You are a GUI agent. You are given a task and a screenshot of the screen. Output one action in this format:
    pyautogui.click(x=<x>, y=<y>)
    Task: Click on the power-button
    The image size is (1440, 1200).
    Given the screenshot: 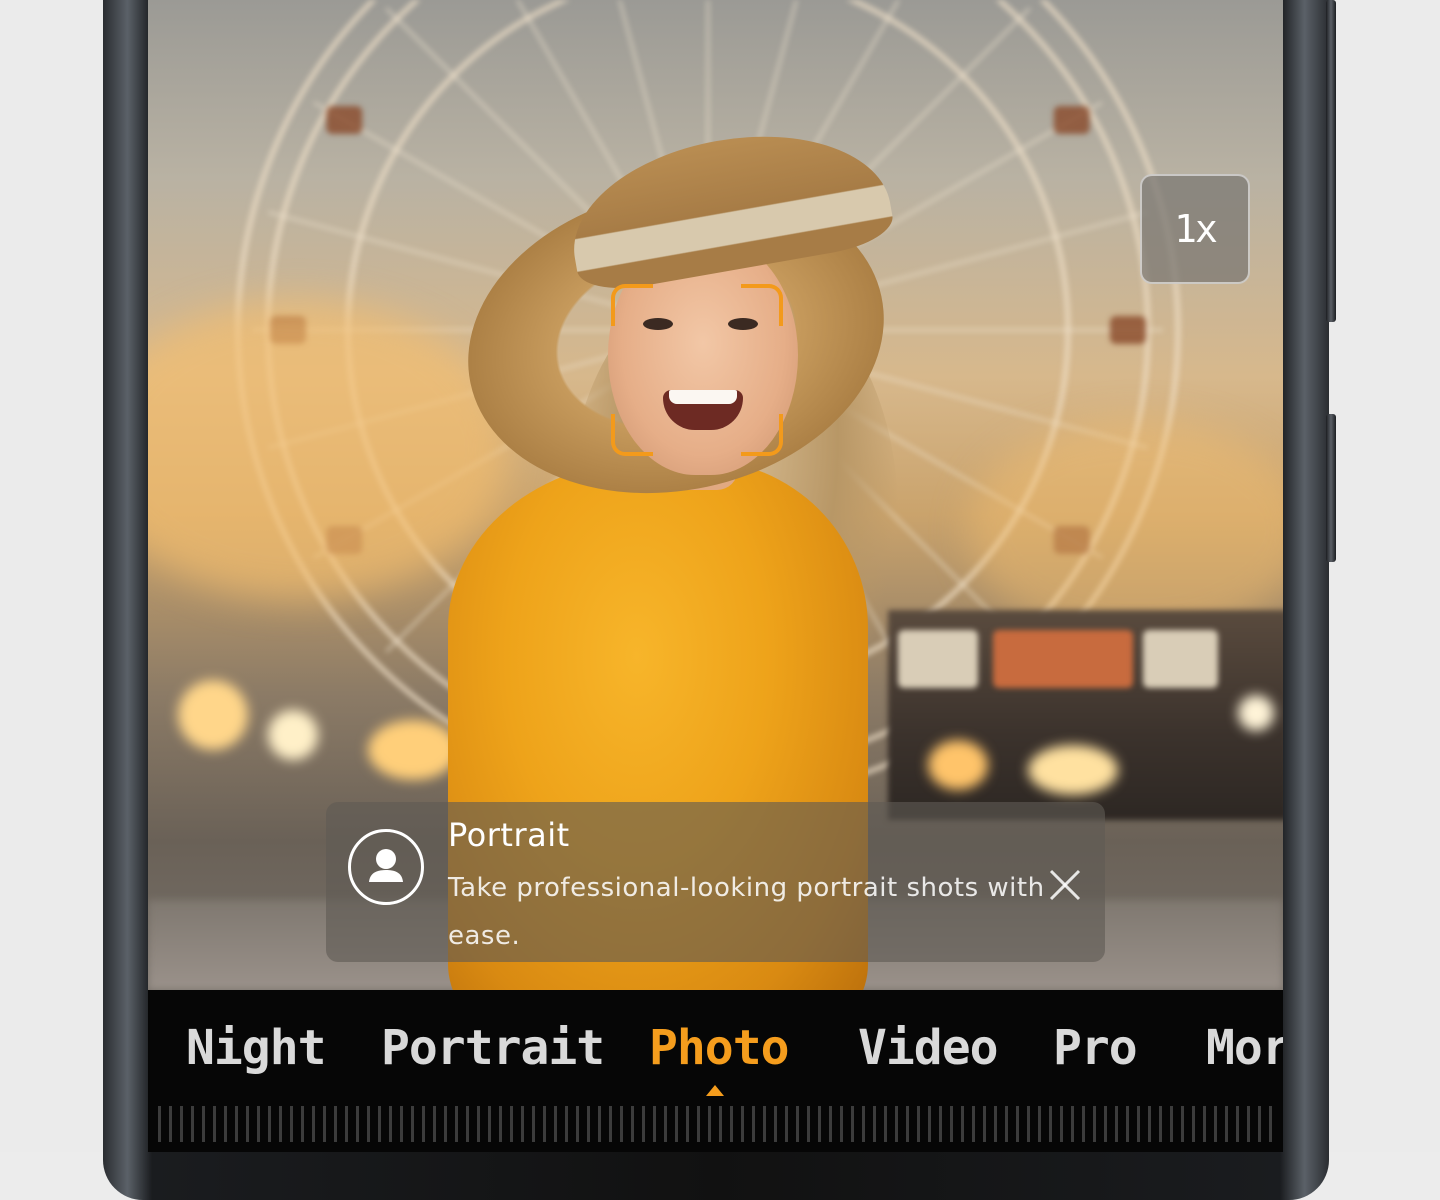 What is the action you would take?
    pyautogui.click(x=1331, y=488)
    